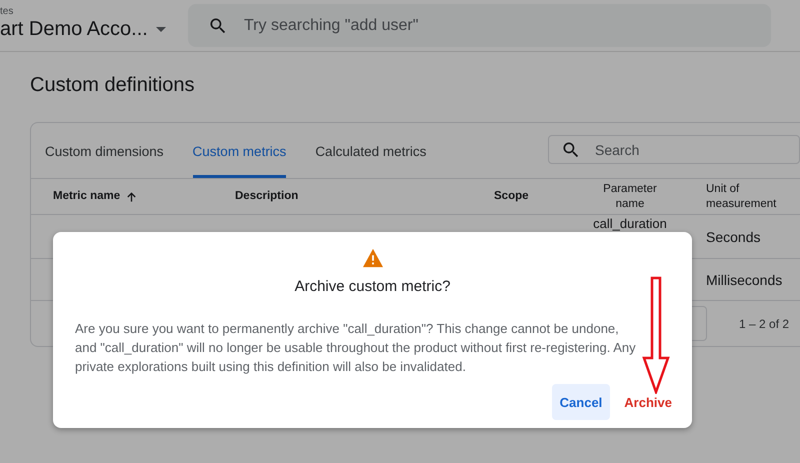 This screenshot has height=463, width=800. Describe the element at coordinates (630, 223) in the screenshot. I see `table-cell: call_duration` at that location.